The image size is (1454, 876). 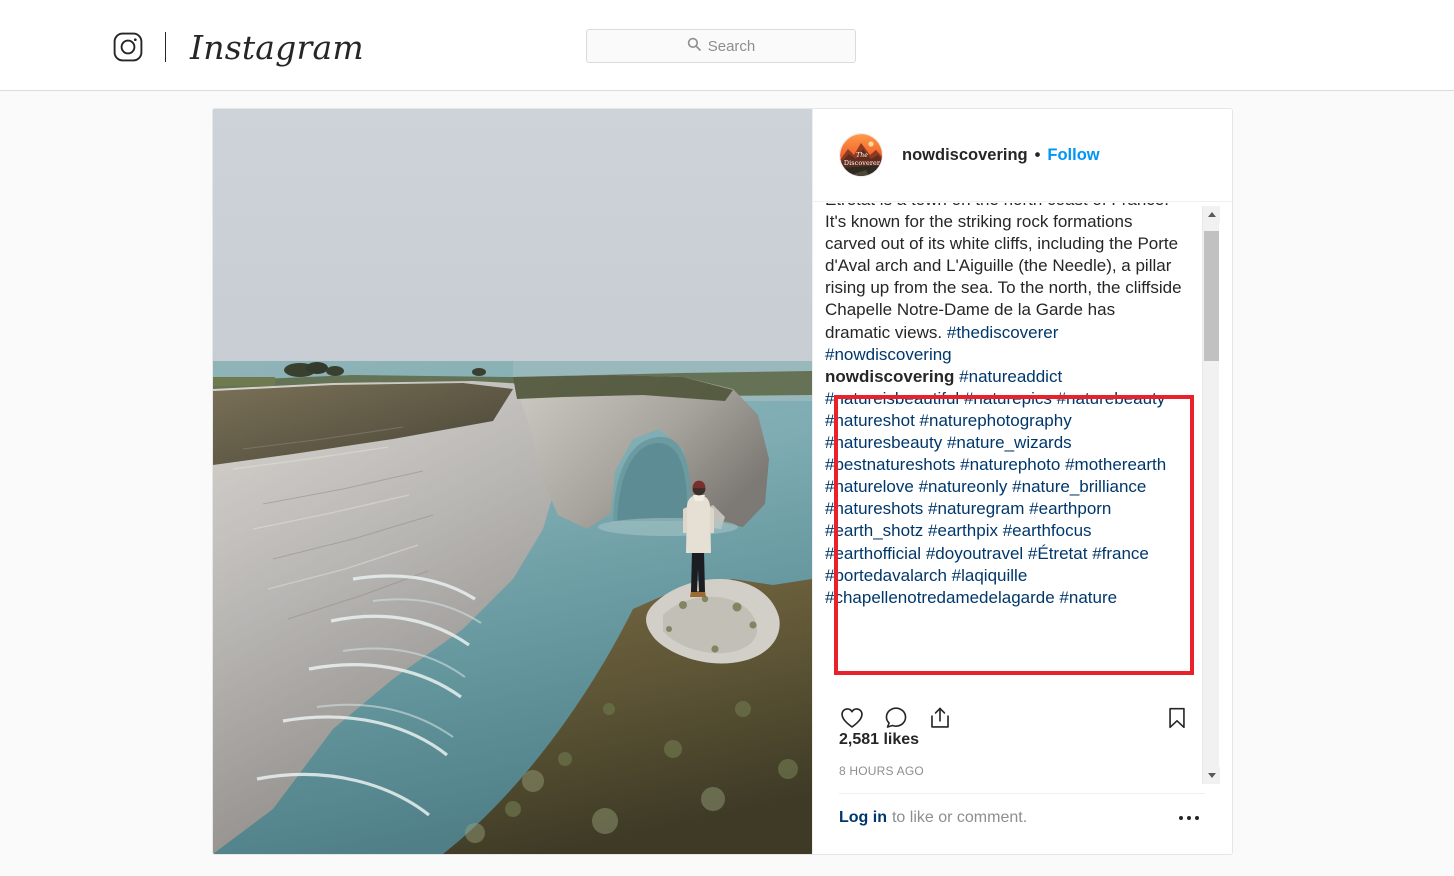 I want to click on login-prompt-text: to like or comment., so click(x=959, y=817).